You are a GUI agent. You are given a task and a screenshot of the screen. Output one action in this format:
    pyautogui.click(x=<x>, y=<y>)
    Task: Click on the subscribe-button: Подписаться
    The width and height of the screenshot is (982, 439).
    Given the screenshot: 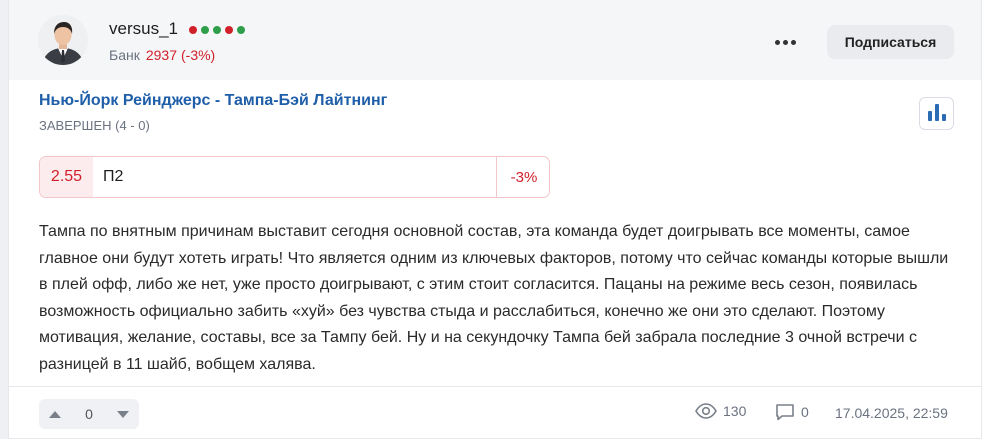 What is the action you would take?
    pyautogui.click(x=890, y=42)
    